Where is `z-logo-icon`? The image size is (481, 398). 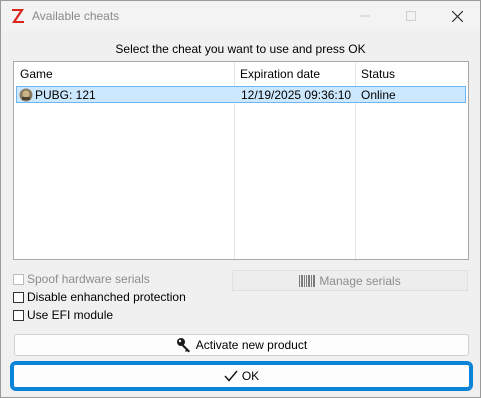
z-logo-icon is located at coordinates (18, 16).